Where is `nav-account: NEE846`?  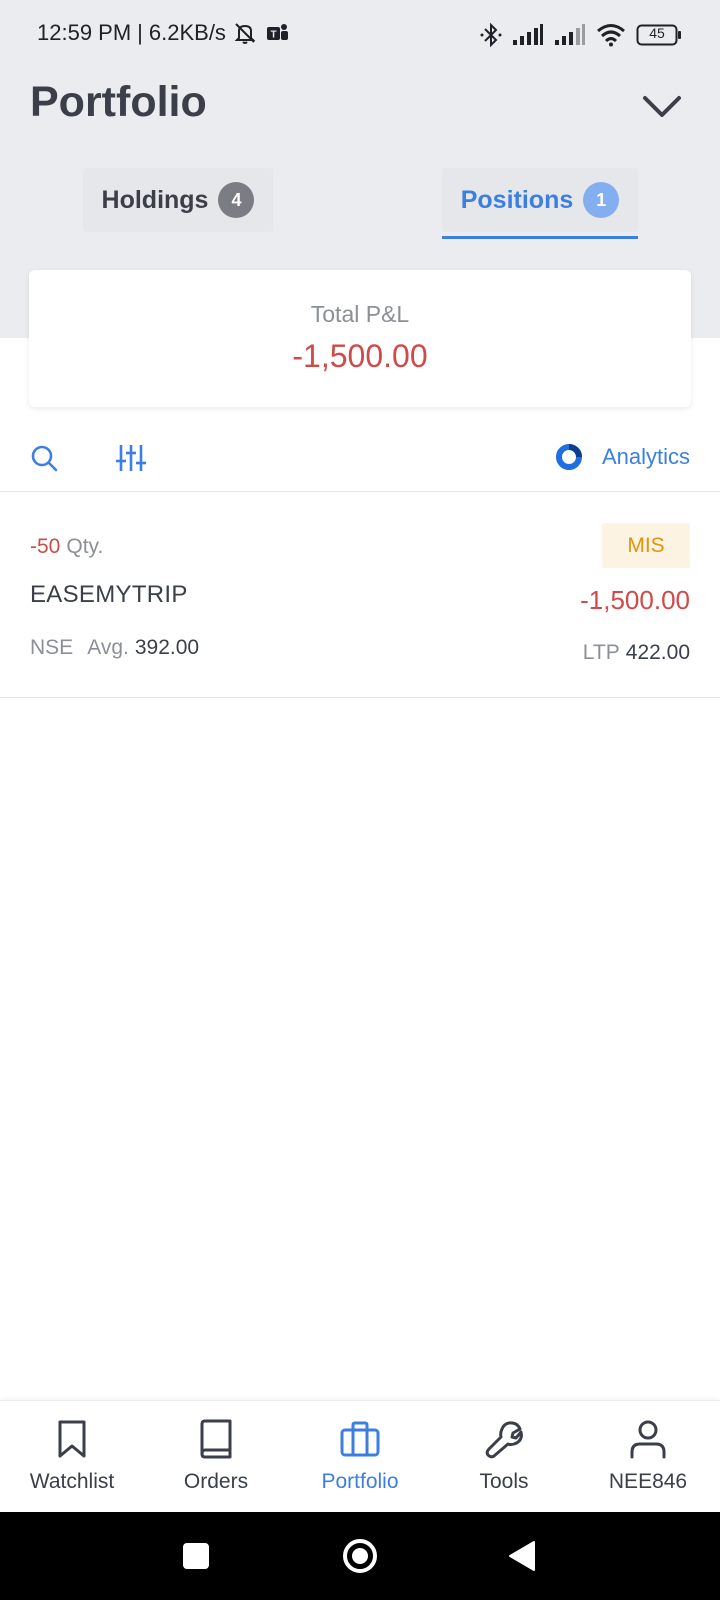
nav-account: NEE846 is located at coordinates (648, 1457).